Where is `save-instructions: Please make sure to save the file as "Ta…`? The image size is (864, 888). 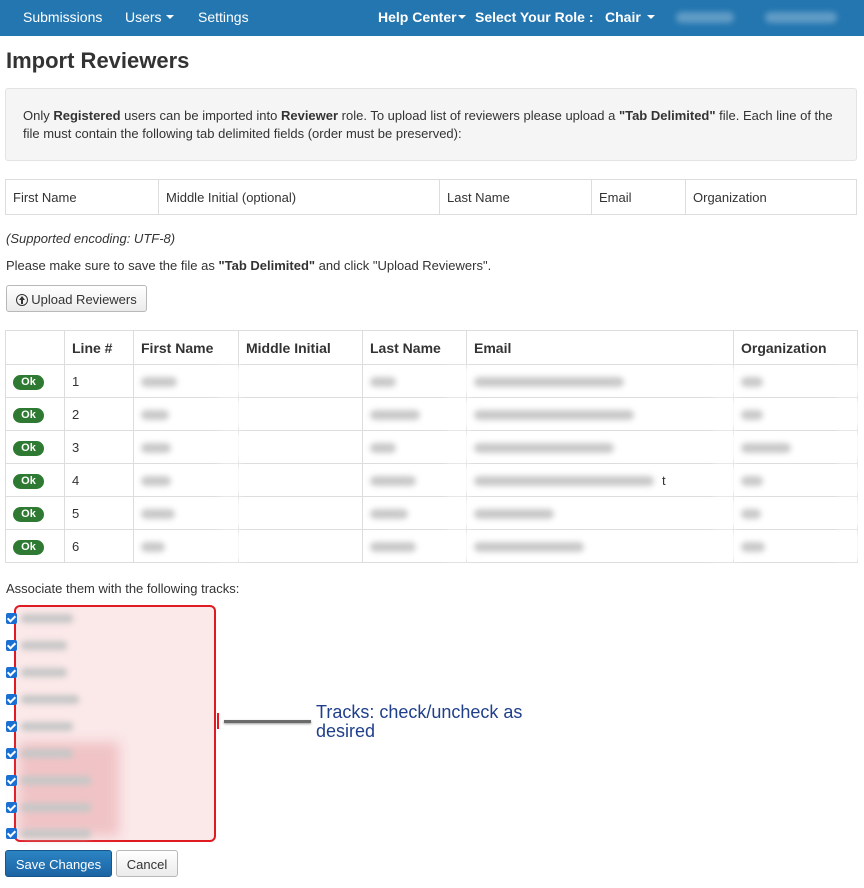
save-instructions: Please make sure to save the file as "Ta… is located at coordinates (248, 265).